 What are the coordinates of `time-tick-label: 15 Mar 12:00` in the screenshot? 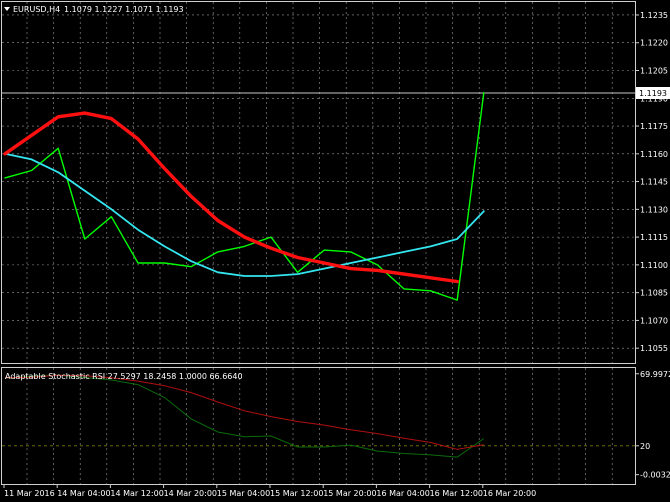 It's located at (296, 493).